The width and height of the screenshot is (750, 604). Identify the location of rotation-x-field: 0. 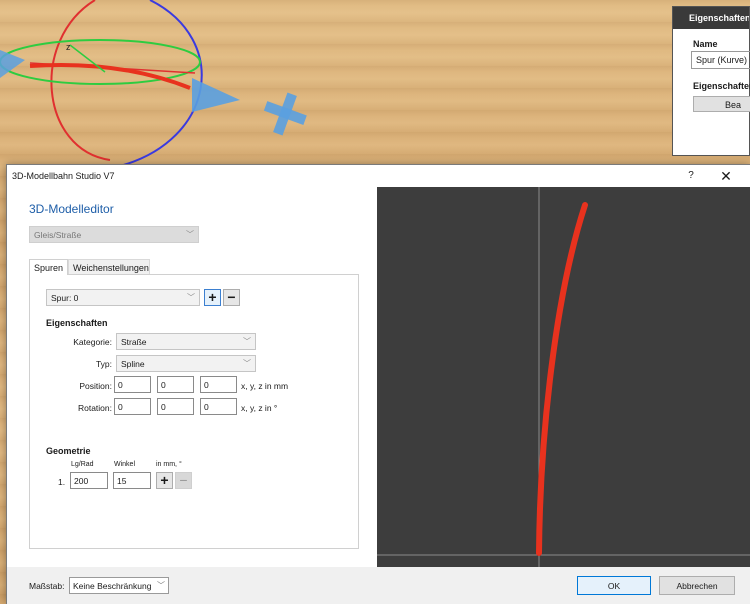
(132, 406).